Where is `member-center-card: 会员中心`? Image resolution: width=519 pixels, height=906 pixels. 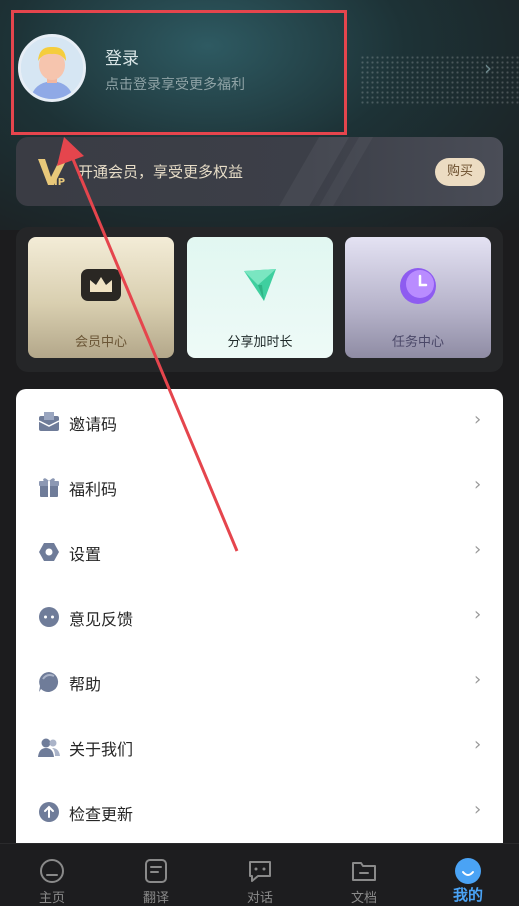
member-center-card: 会员中心 is located at coordinates (101, 297).